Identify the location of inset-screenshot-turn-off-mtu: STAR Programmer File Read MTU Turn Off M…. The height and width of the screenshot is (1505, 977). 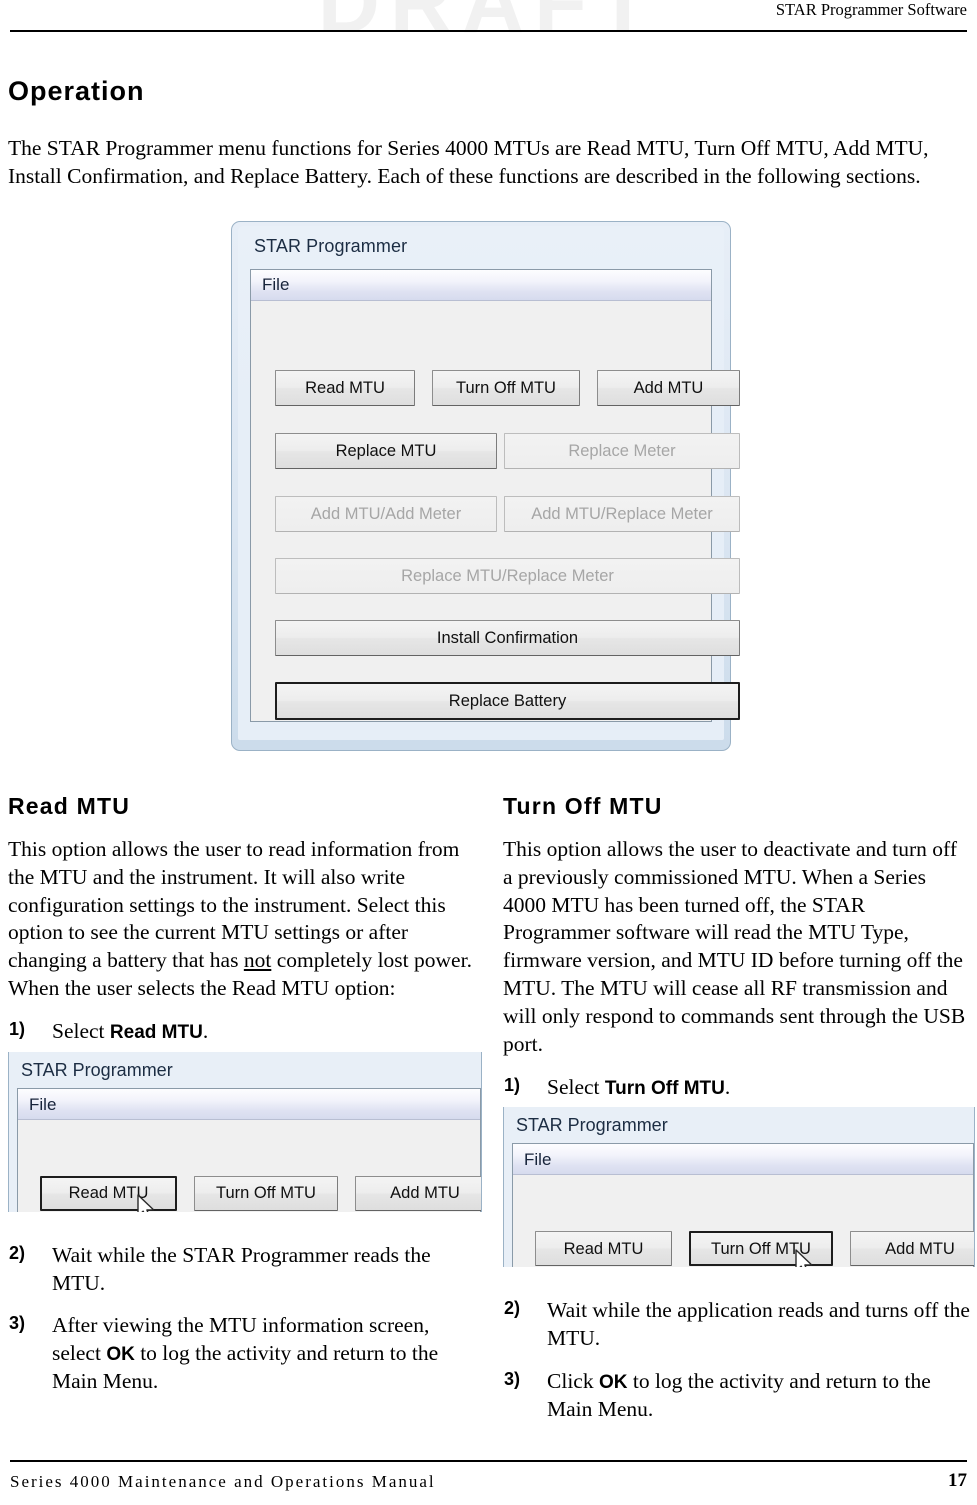
(739, 1187).